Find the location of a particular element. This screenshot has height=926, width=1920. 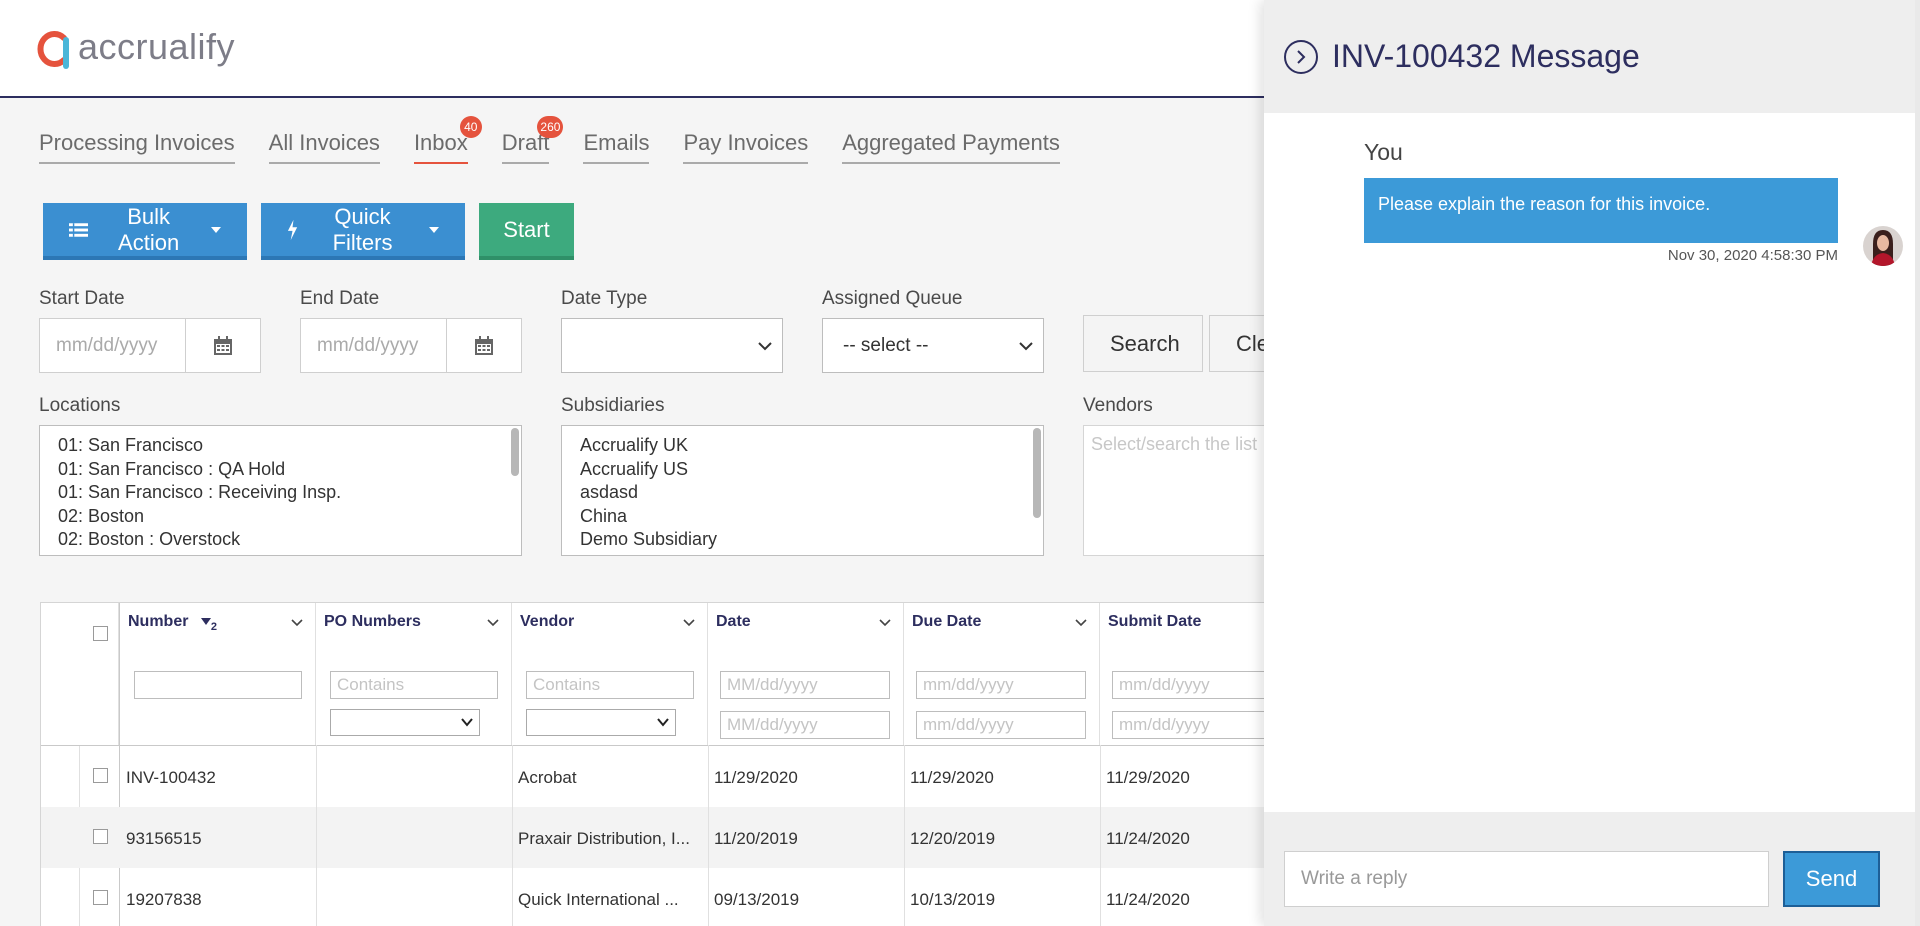

tab-label: Aggregated Payments is located at coordinates (951, 142).